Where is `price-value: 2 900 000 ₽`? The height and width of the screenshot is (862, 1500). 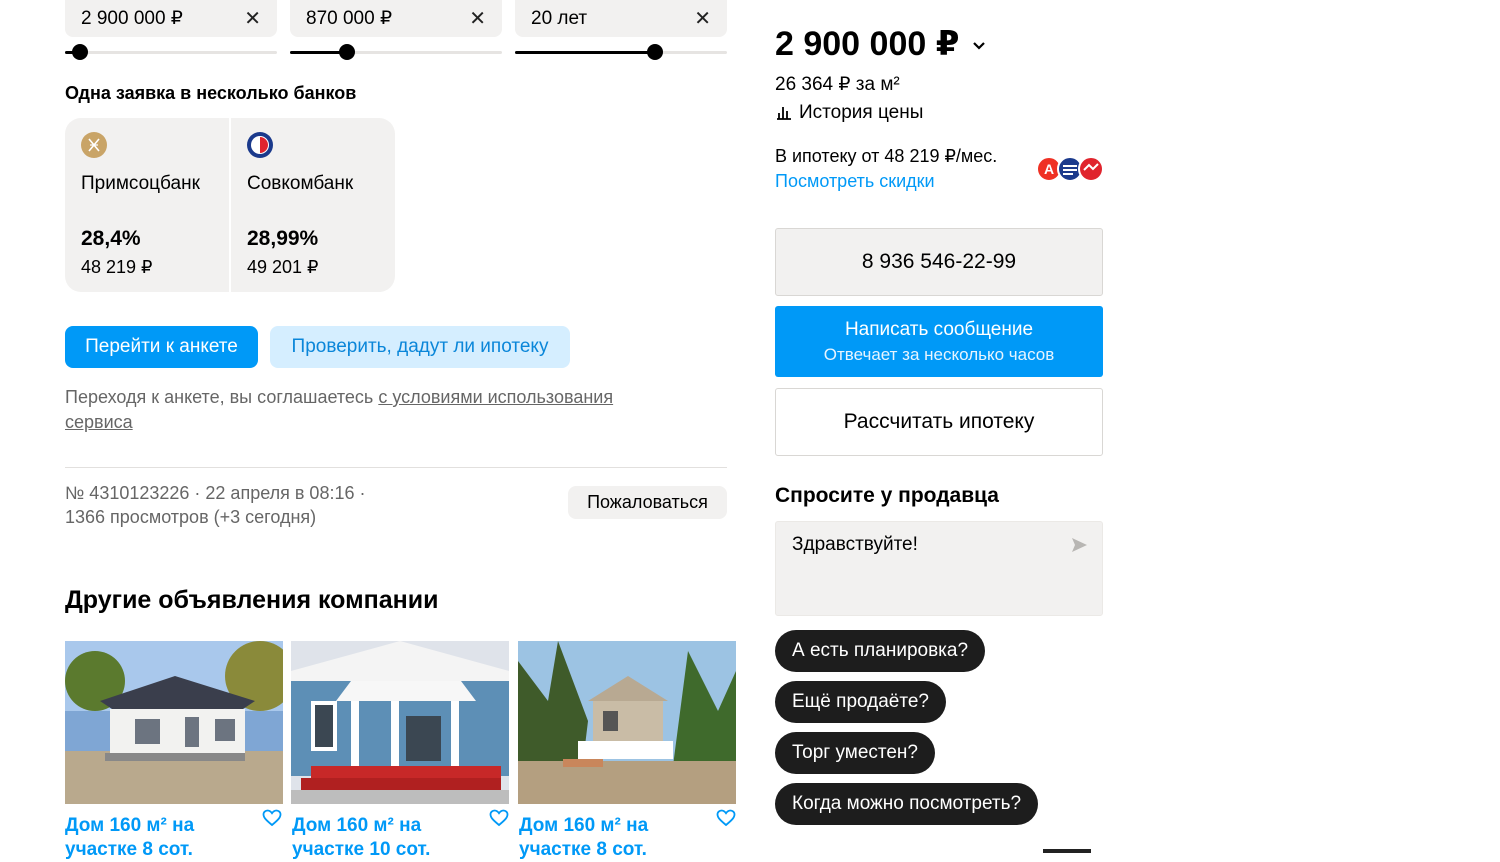 price-value: 2 900 000 ₽ is located at coordinates (867, 44).